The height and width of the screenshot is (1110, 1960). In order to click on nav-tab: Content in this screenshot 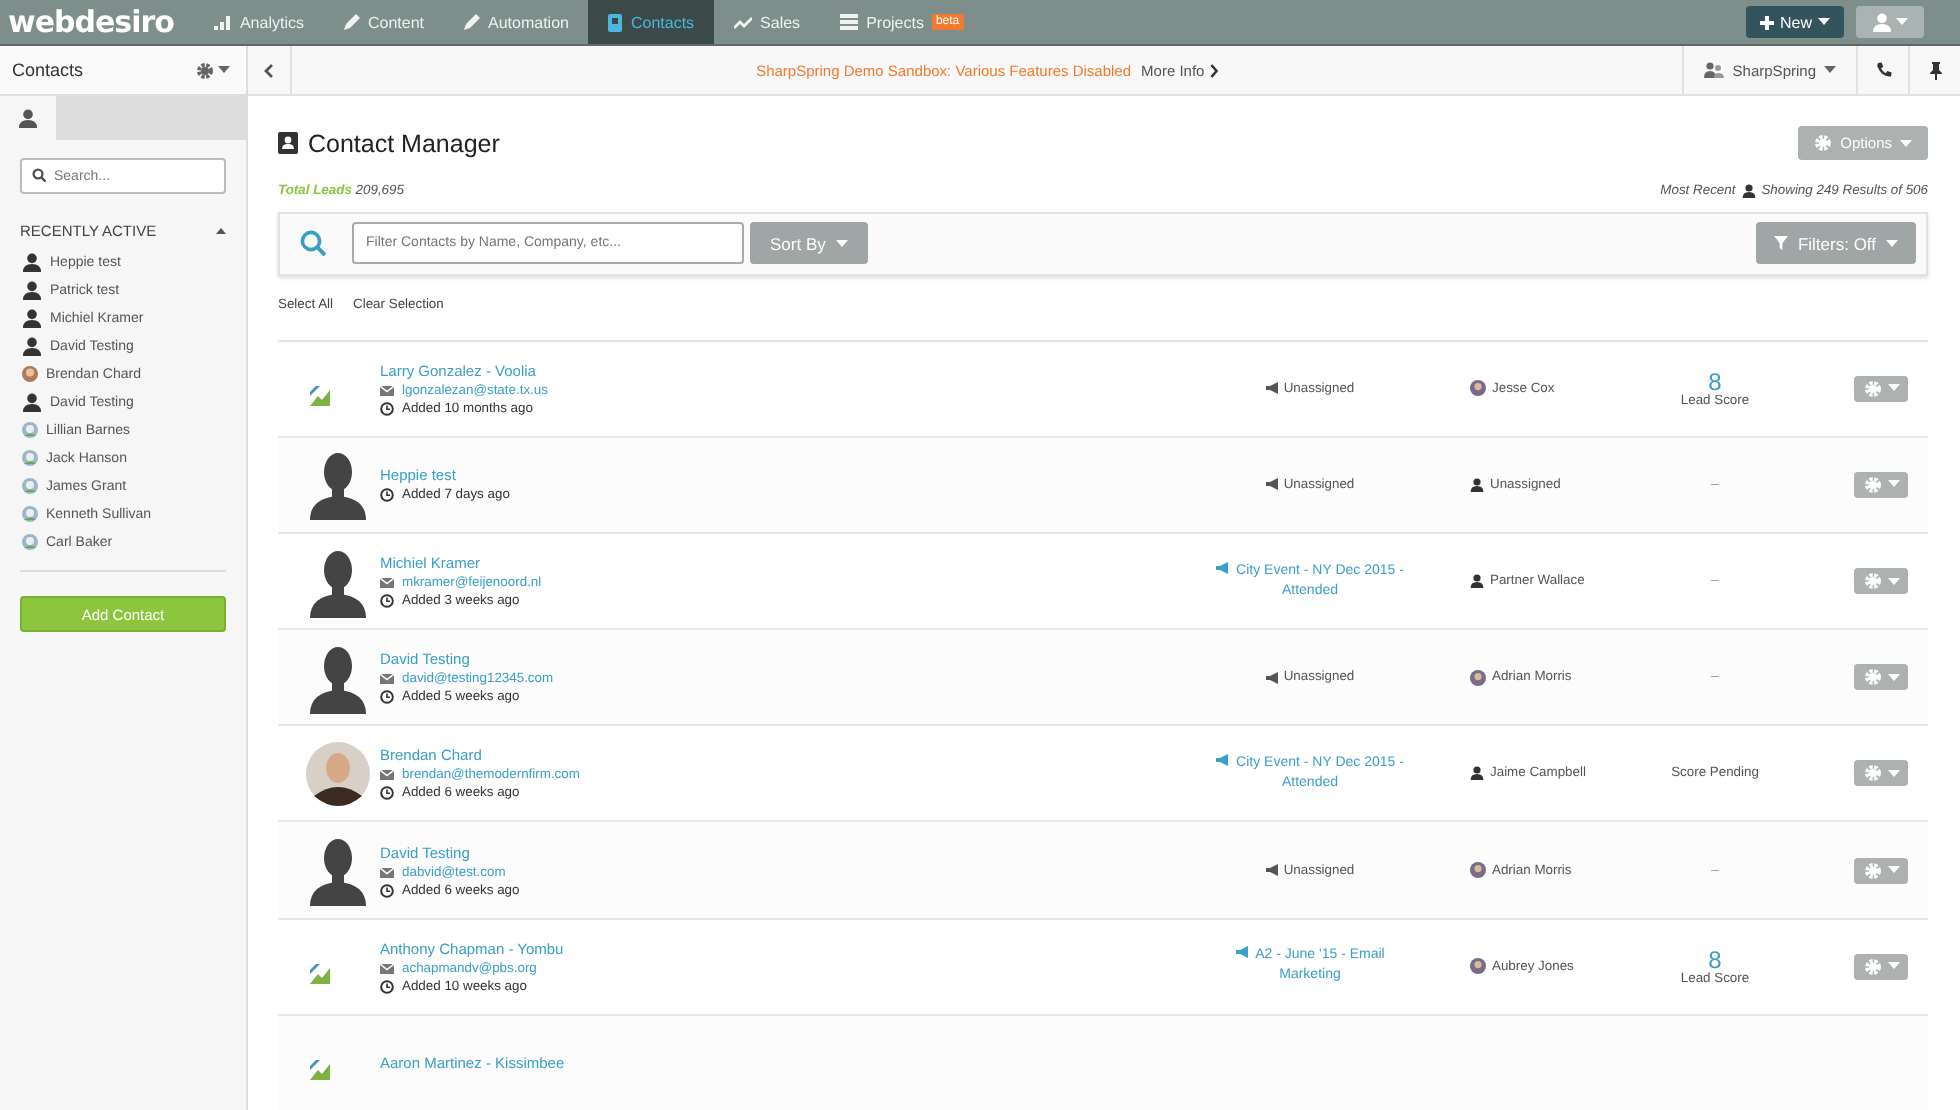, I will do `click(383, 22)`.